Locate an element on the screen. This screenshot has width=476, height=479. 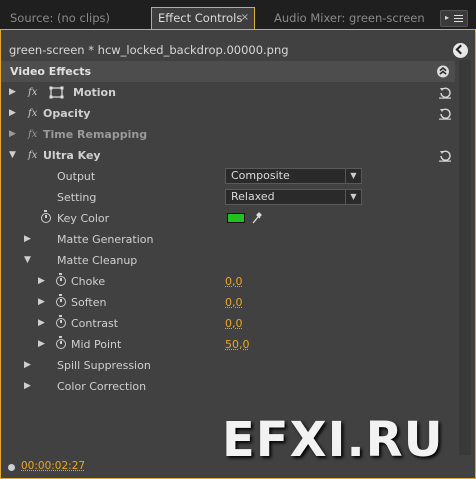
effect-row-motion: ▶ fx Motion is located at coordinates (228, 92).